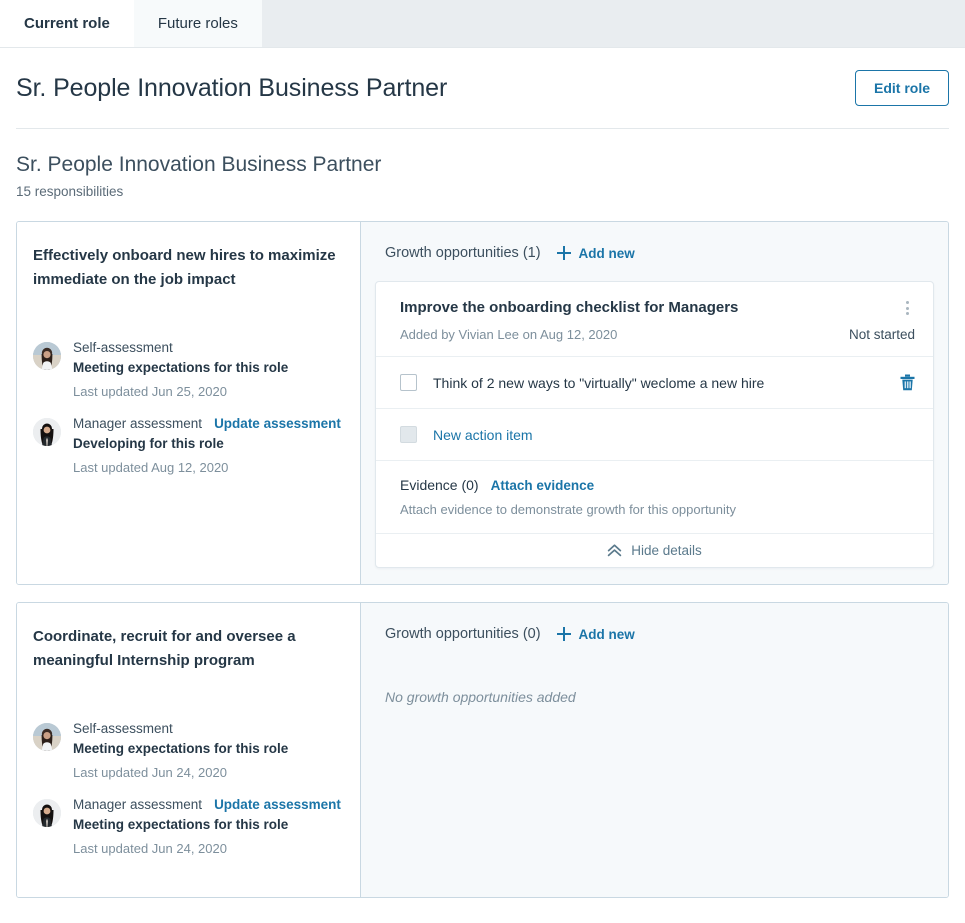  Describe the element at coordinates (463, 634) in the screenshot. I see `growth-opportunities-title: Growth opportunities (0)` at that location.